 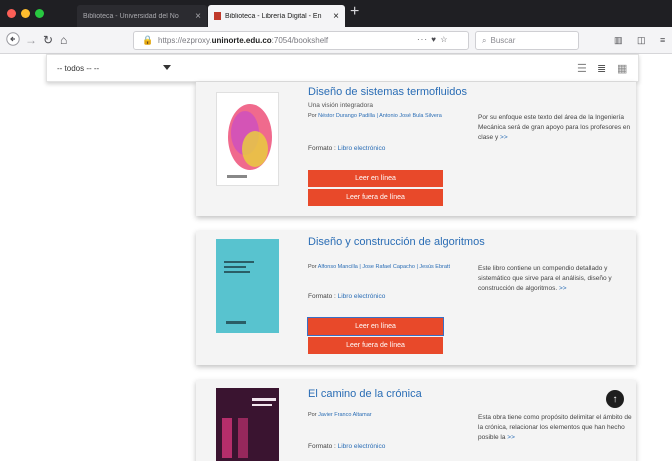 I want to click on search-icon: ⌕, so click(x=484, y=40).